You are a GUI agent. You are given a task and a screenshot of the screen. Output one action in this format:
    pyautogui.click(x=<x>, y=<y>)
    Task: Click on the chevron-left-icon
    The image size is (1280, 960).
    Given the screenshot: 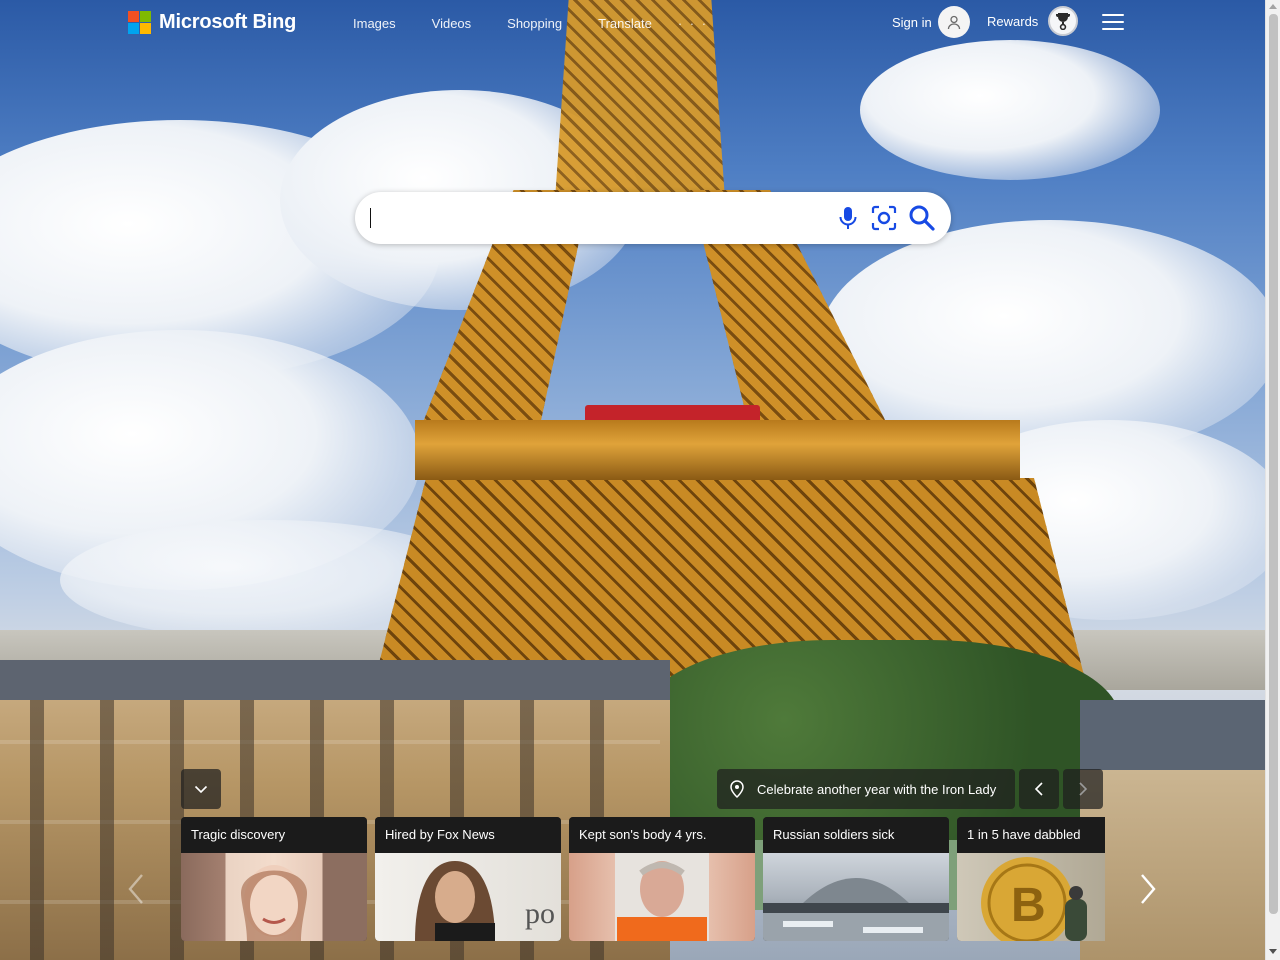 What is the action you would take?
    pyautogui.click(x=1038, y=789)
    